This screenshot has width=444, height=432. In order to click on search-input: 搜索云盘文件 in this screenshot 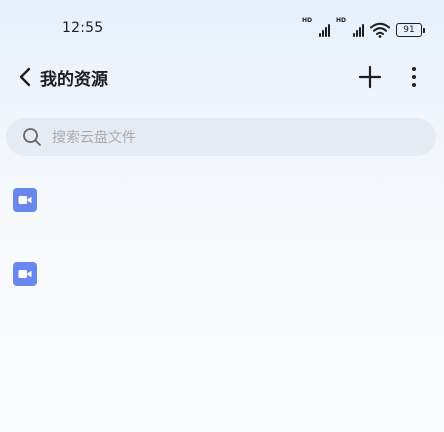, I will do `click(221, 137)`.